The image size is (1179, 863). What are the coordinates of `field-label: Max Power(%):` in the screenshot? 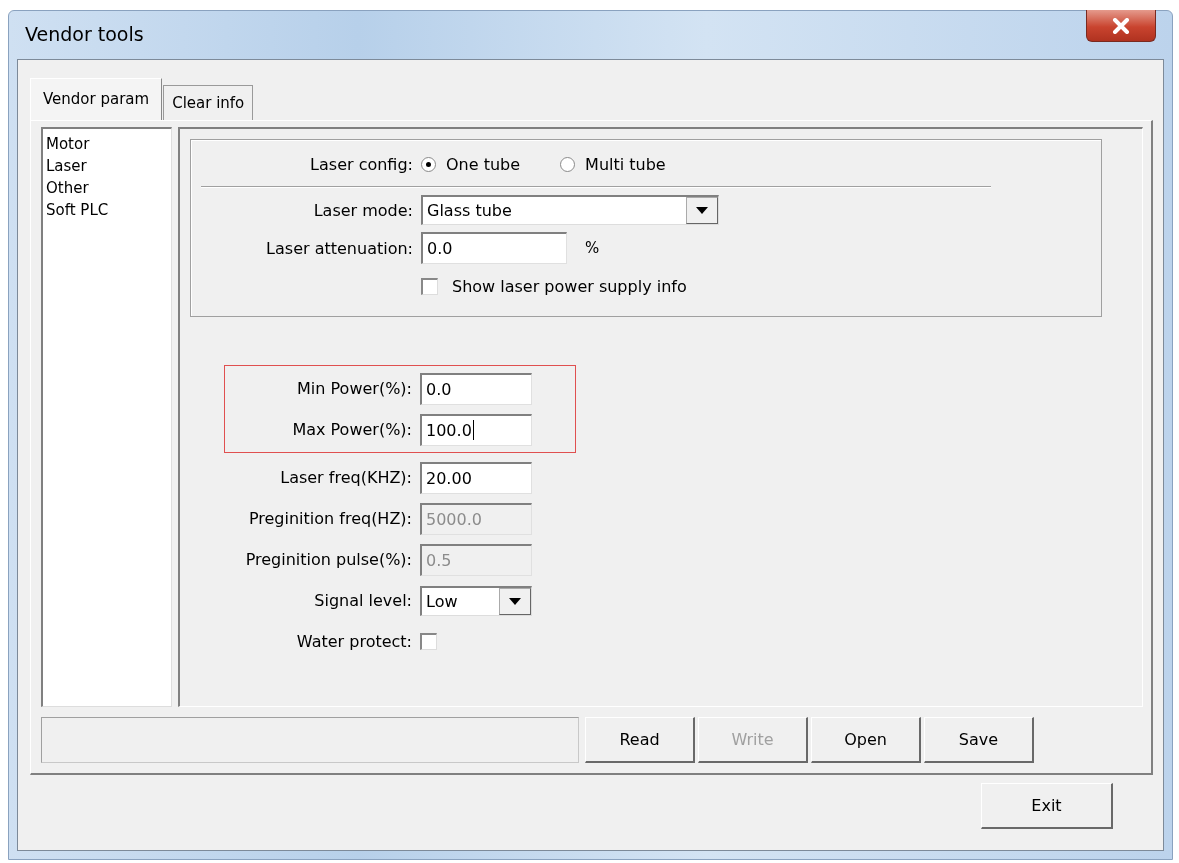 It's located at (351, 429).